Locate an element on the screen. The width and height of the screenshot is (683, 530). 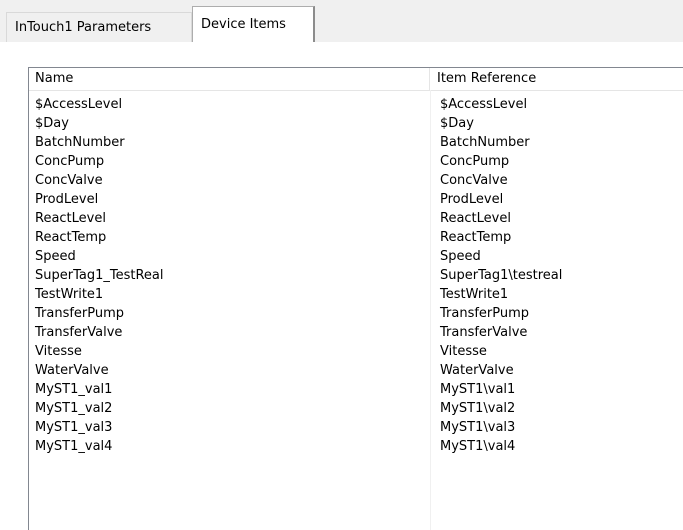
item-name: WaterValve is located at coordinates (72, 370).